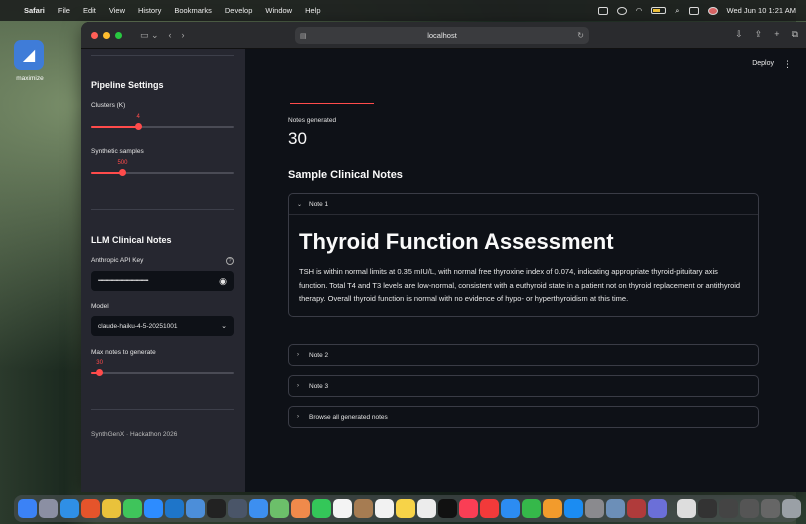 The width and height of the screenshot is (806, 524). I want to click on screen-icon, so click(602, 10).